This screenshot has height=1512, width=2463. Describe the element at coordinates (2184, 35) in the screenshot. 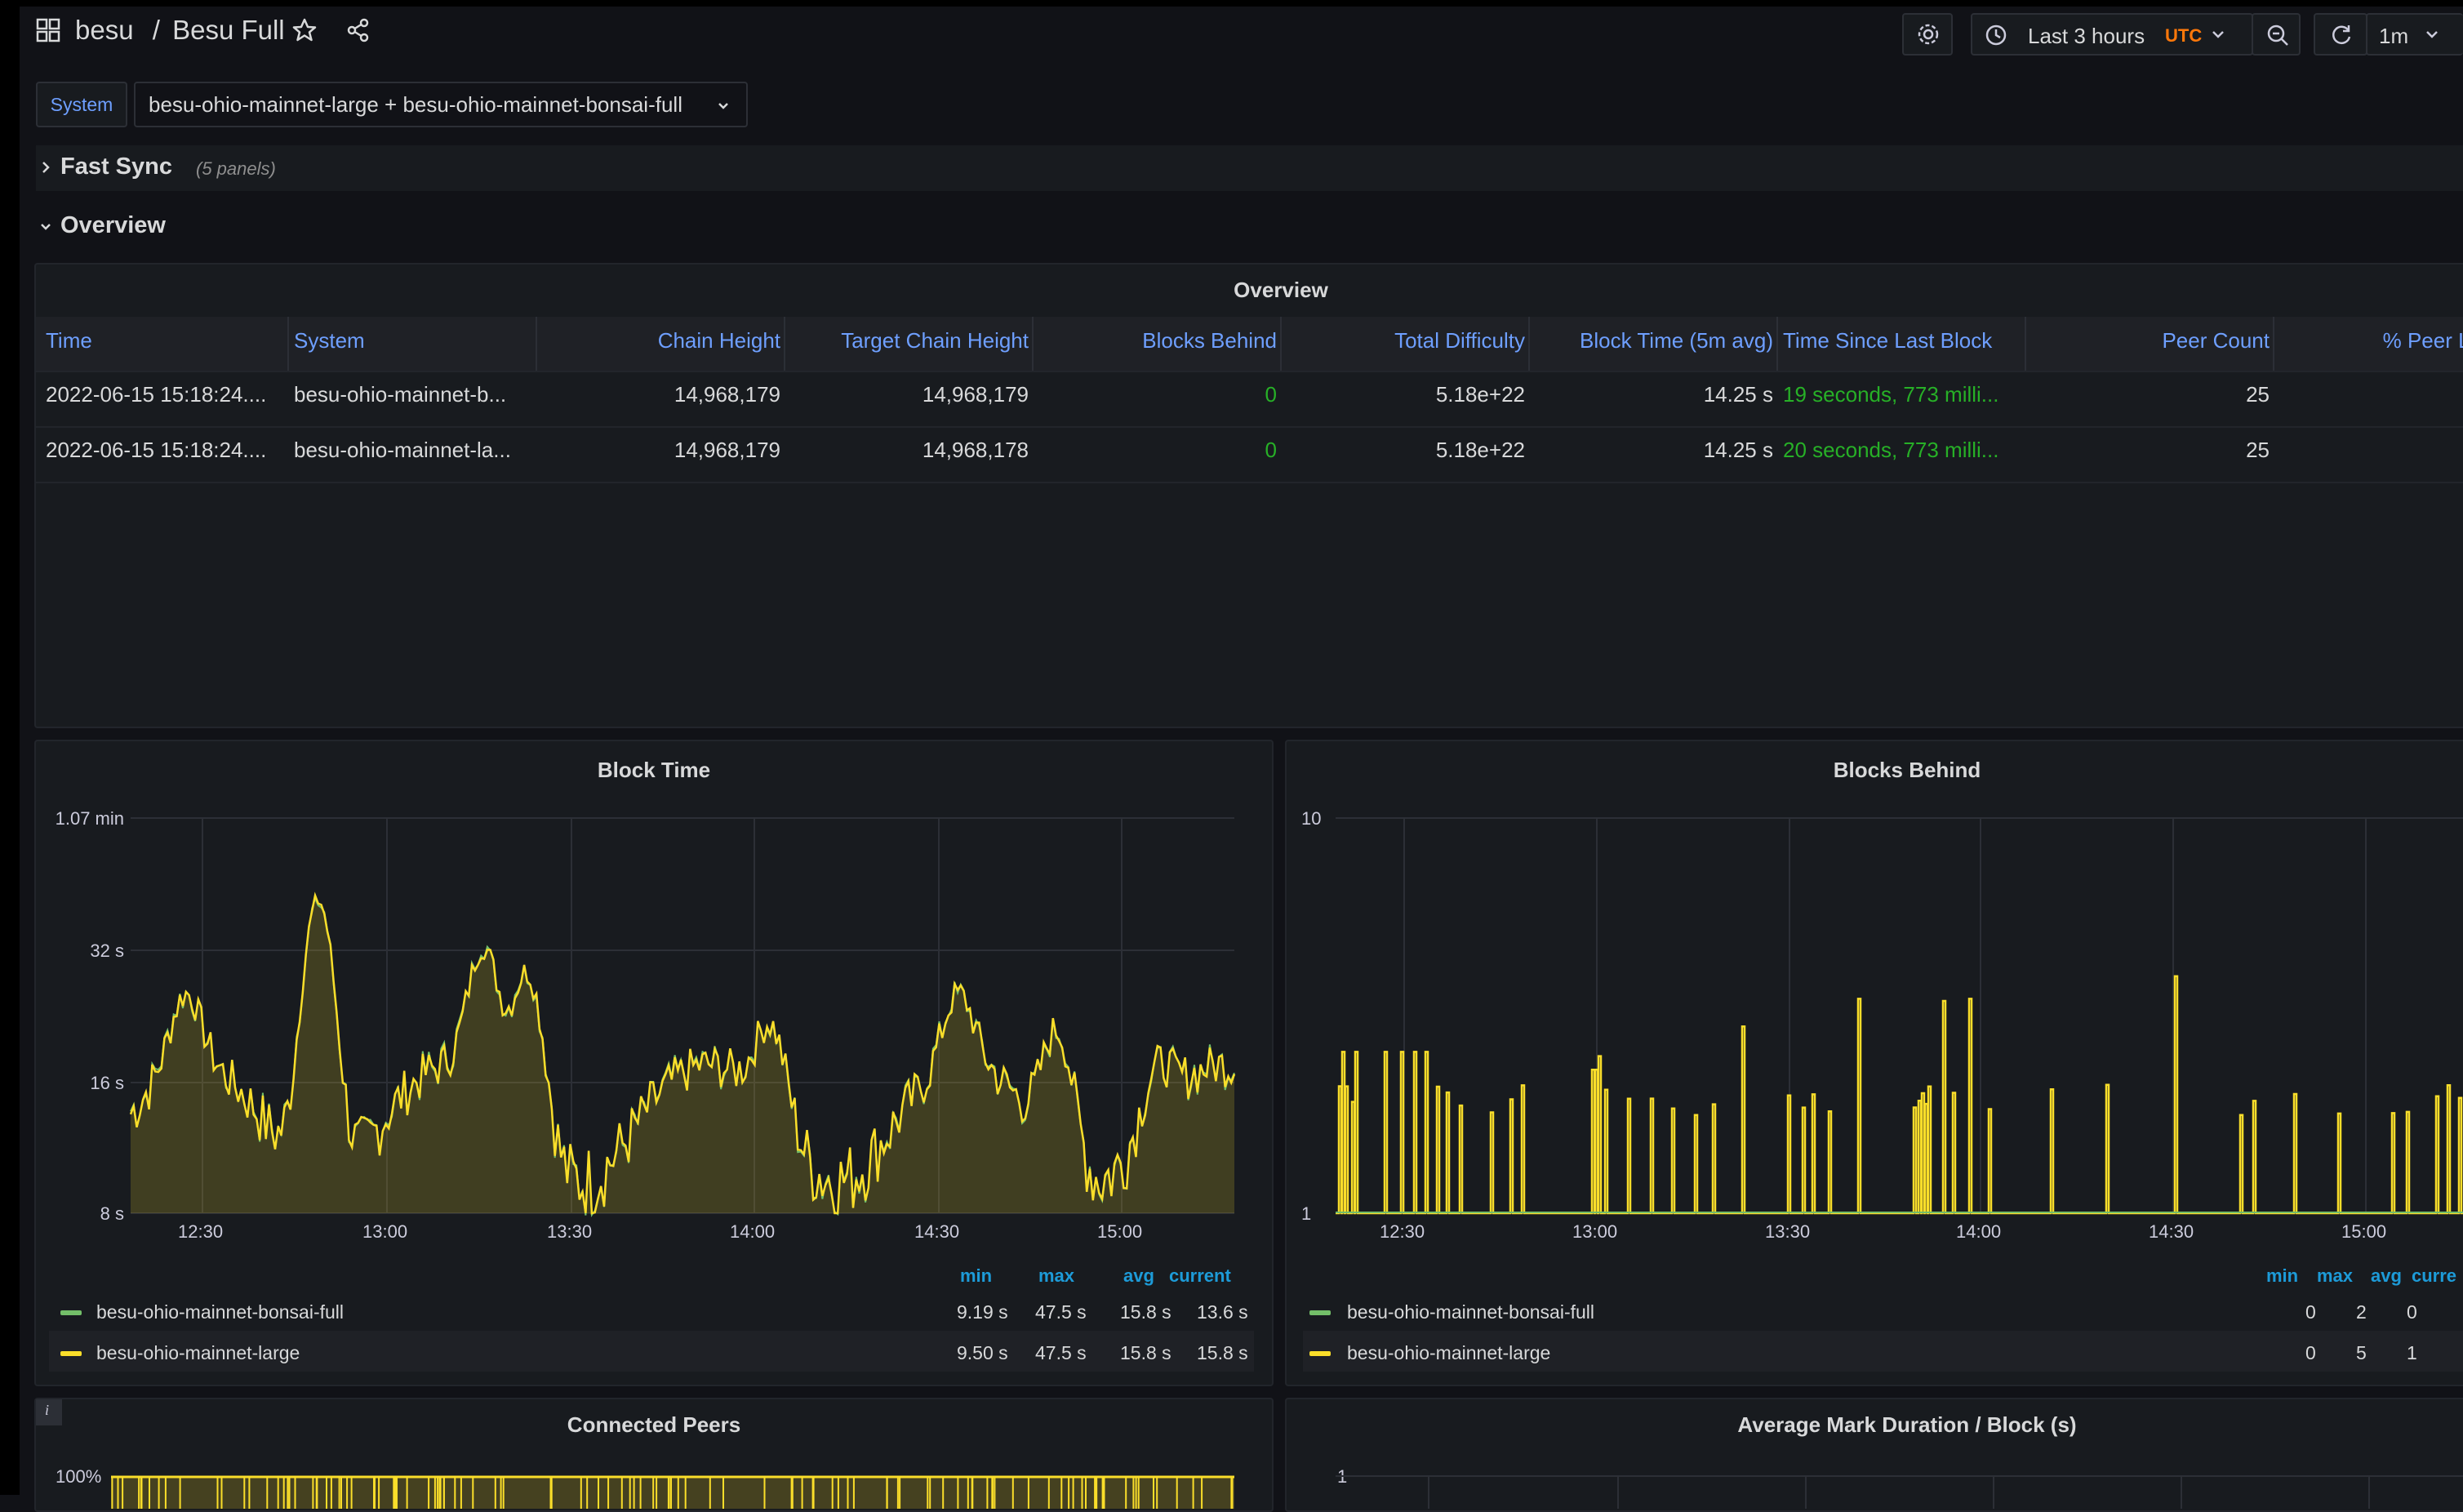

I see `timezone-badge: UTC` at that location.